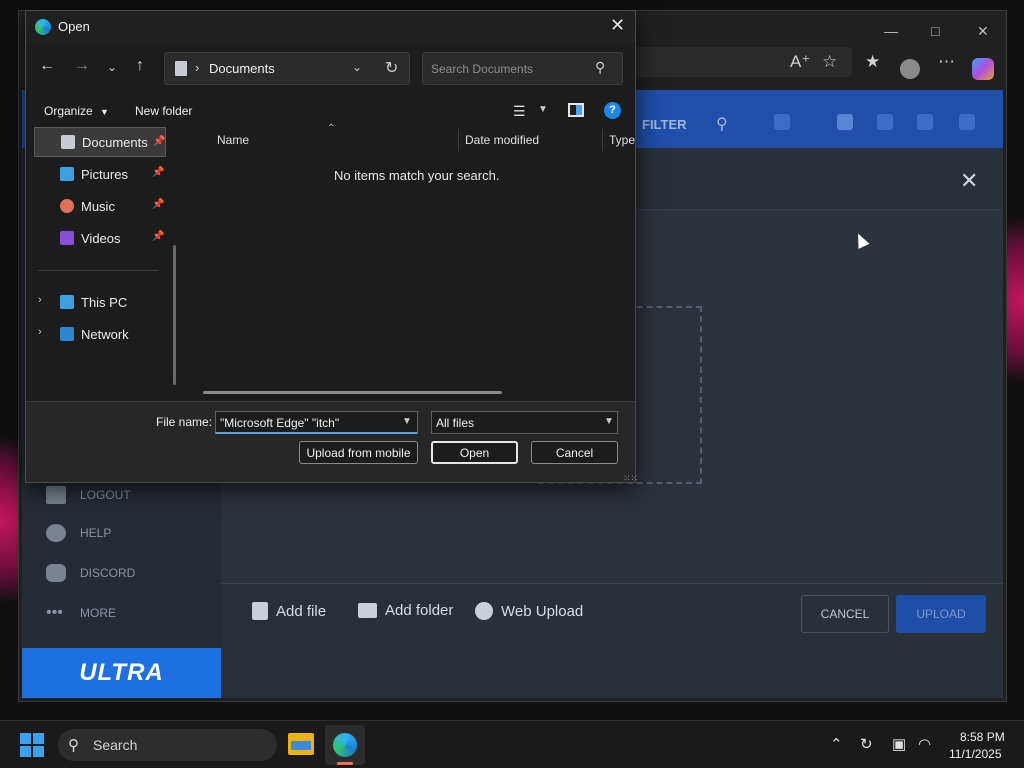 This screenshot has width=1024, height=768. I want to click on view-options-icon: ☰, so click(519, 111).